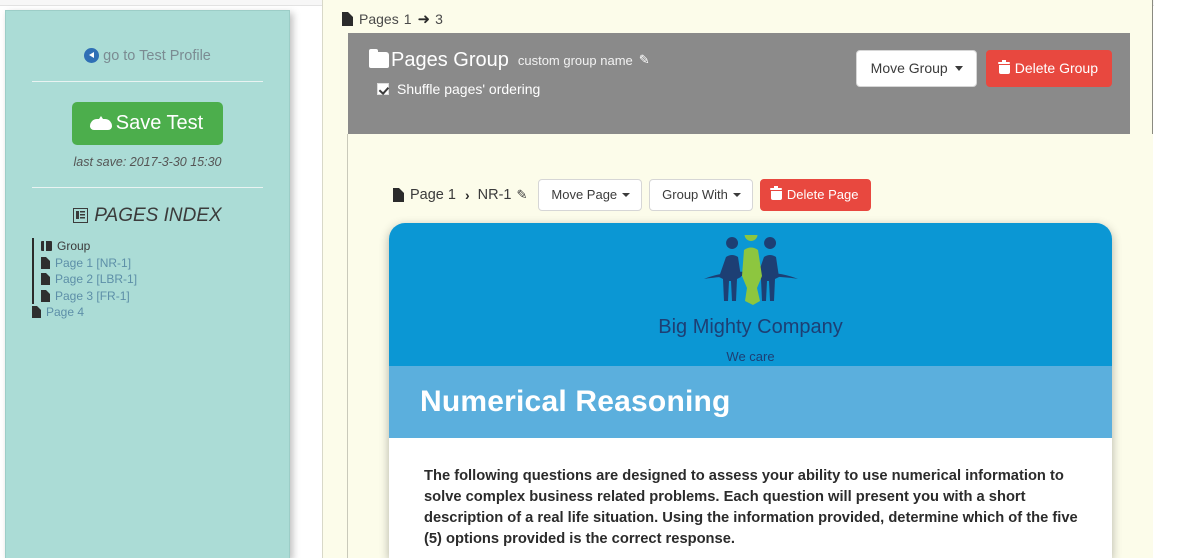 This screenshot has height=558, width=1177. Describe the element at coordinates (439, 19) in the screenshot. I see `breadcrumb-to: 3` at that location.